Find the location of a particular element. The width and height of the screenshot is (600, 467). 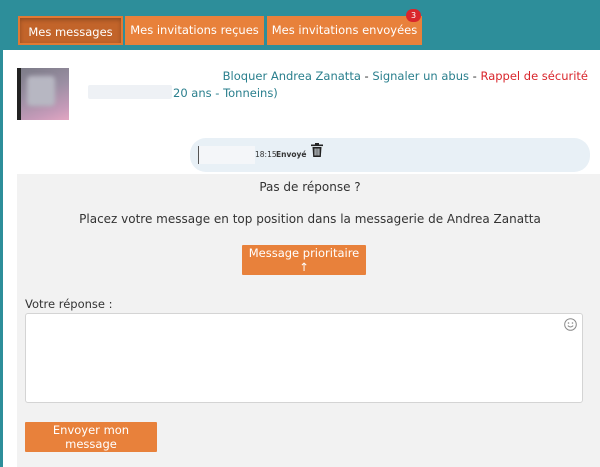

tab-invitations-envoyees: Mes invitations envoyées 3 is located at coordinates (344, 27).